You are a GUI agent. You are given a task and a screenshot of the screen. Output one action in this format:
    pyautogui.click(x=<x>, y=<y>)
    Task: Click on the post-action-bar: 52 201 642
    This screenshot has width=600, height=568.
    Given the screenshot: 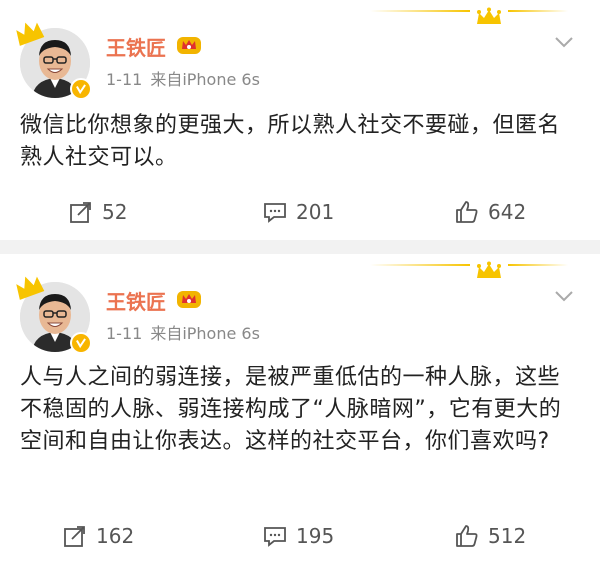 What is the action you would take?
    pyautogui.click(x=300, y=212)
    